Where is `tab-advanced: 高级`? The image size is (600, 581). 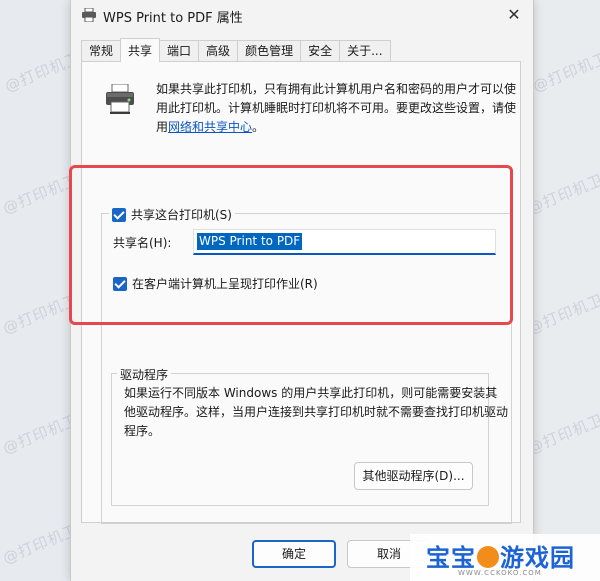 tab-advanced: 高级 is located at coordinates (218, 51).